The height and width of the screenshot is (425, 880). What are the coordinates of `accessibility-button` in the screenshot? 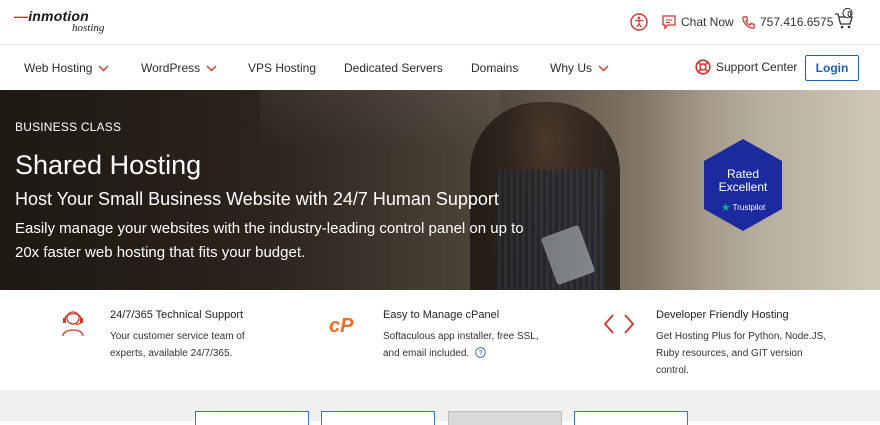 It's located at (639, 22).